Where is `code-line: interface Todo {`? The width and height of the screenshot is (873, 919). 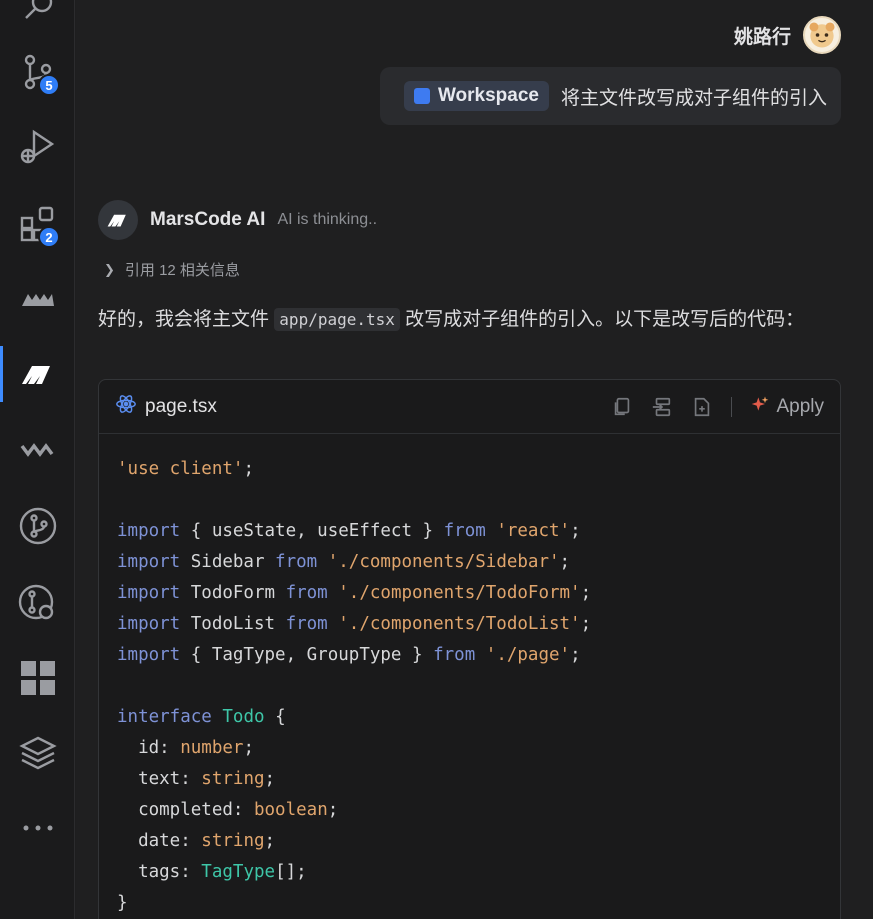 code-line: interface Todo { is located at coordinates (469, 717).